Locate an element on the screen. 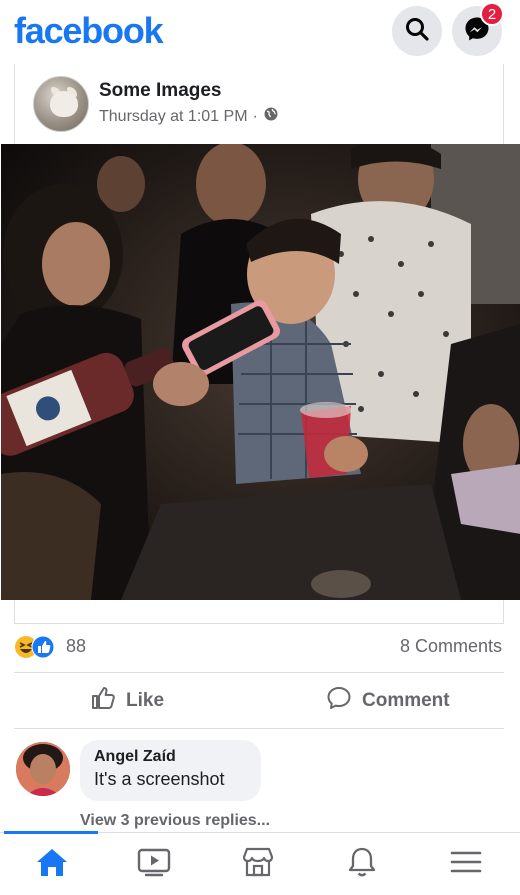 The width and height of the screenshot is (520, 895). comment-button: Comment is located at coordinates (388, 701).